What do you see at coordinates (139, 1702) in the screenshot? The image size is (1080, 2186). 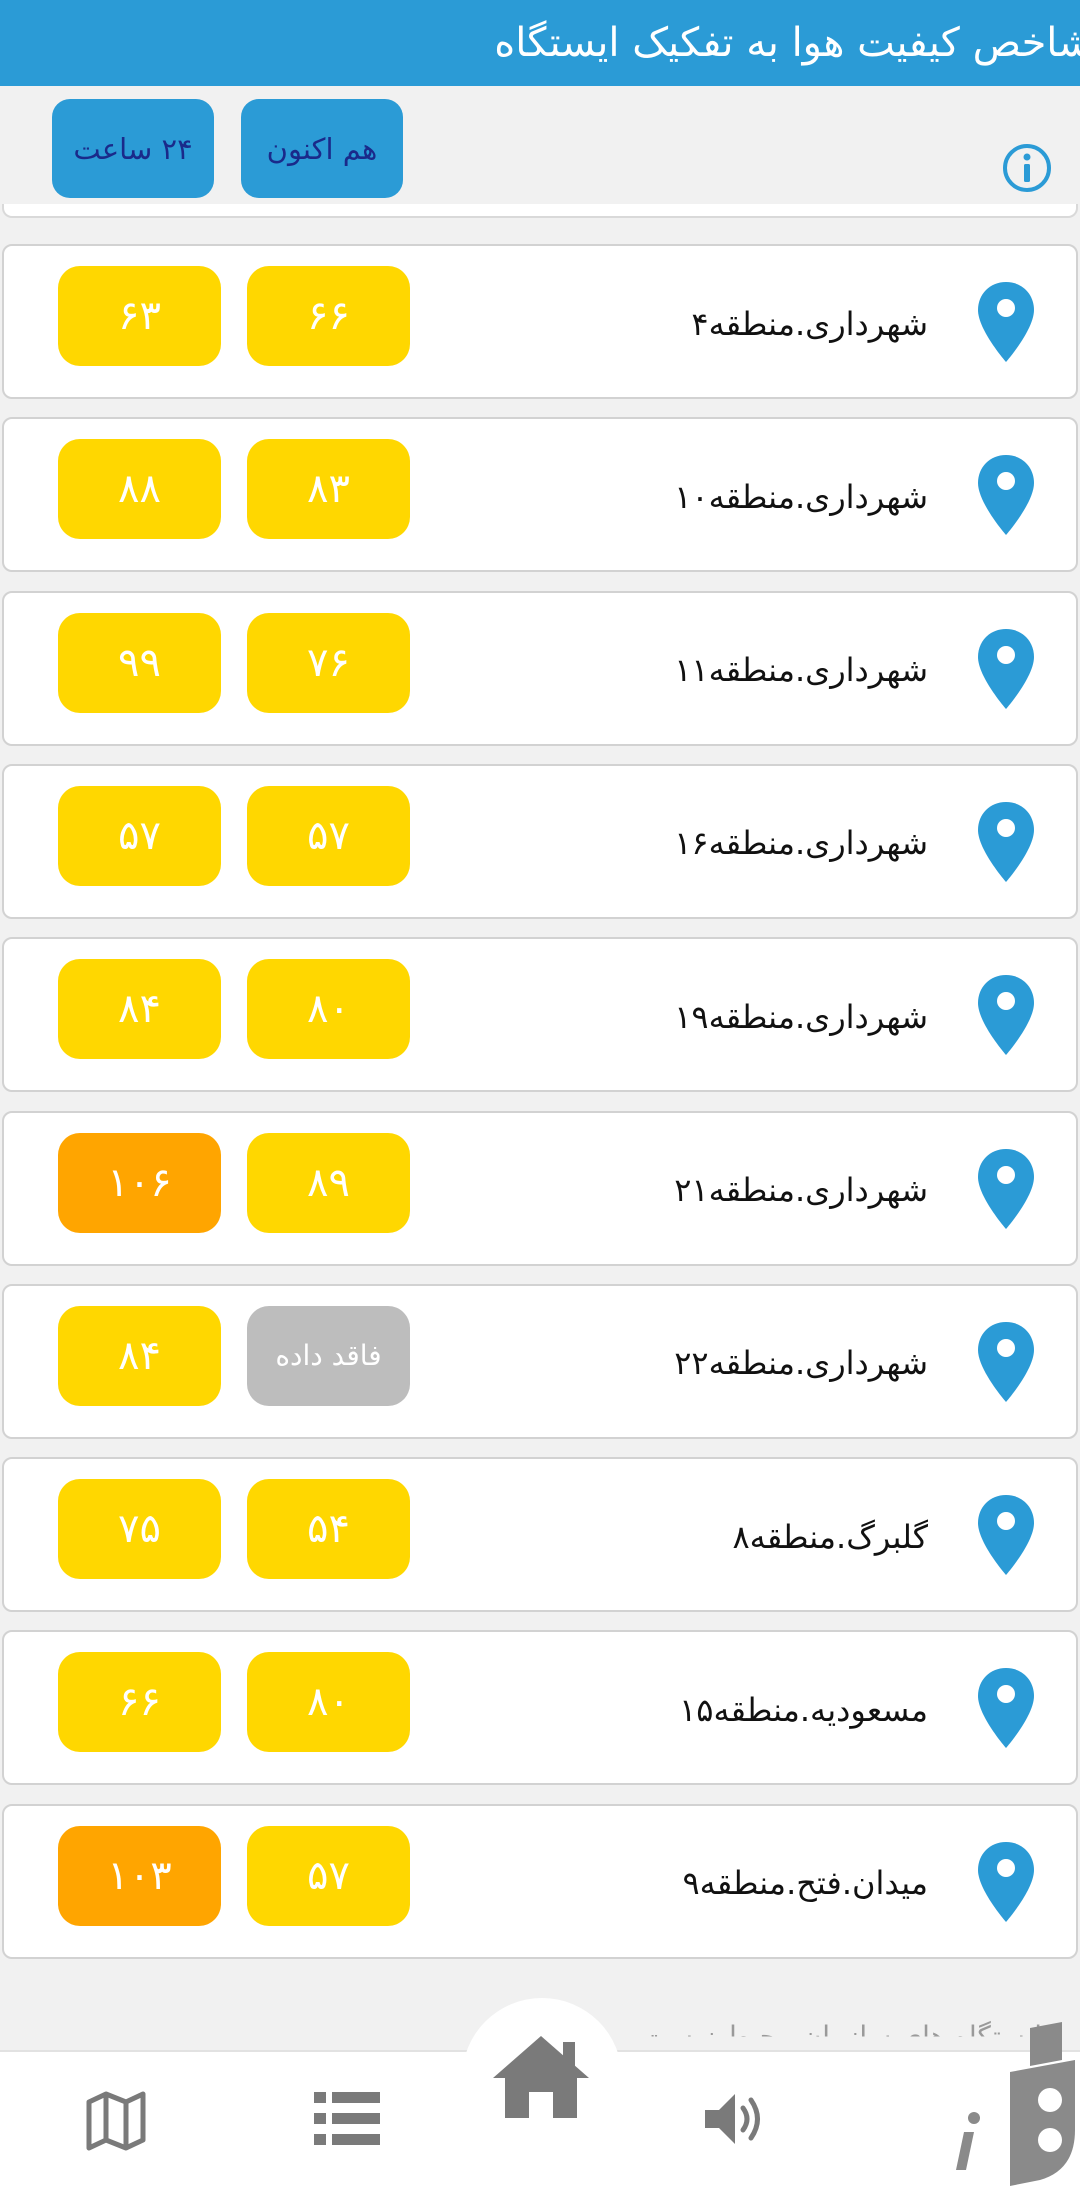 I see `aqi-24h-badge: ۶۶` at bounding box center [139, 1702].